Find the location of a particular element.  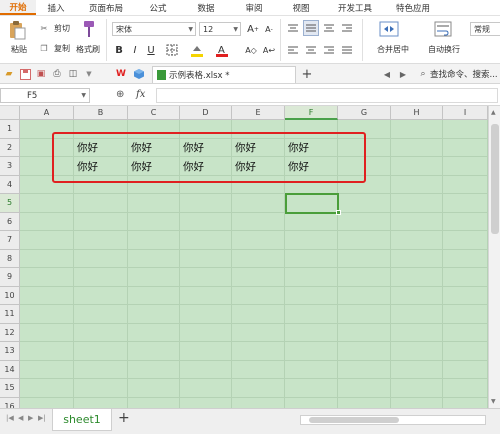

tab-review: 审阅 is located at coordinates (254, 7).